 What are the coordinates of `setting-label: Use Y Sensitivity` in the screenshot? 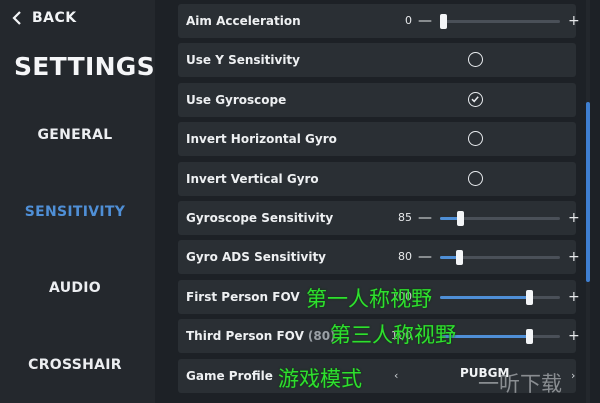 It's located at (243, 60).